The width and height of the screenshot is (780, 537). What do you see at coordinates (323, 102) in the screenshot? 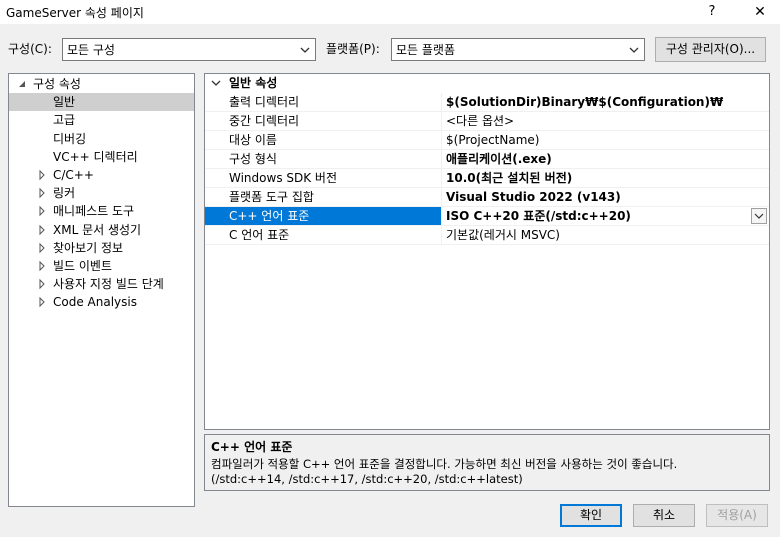
I see `property-name: 출력 디렉터리` at bounding box center [323, 102].